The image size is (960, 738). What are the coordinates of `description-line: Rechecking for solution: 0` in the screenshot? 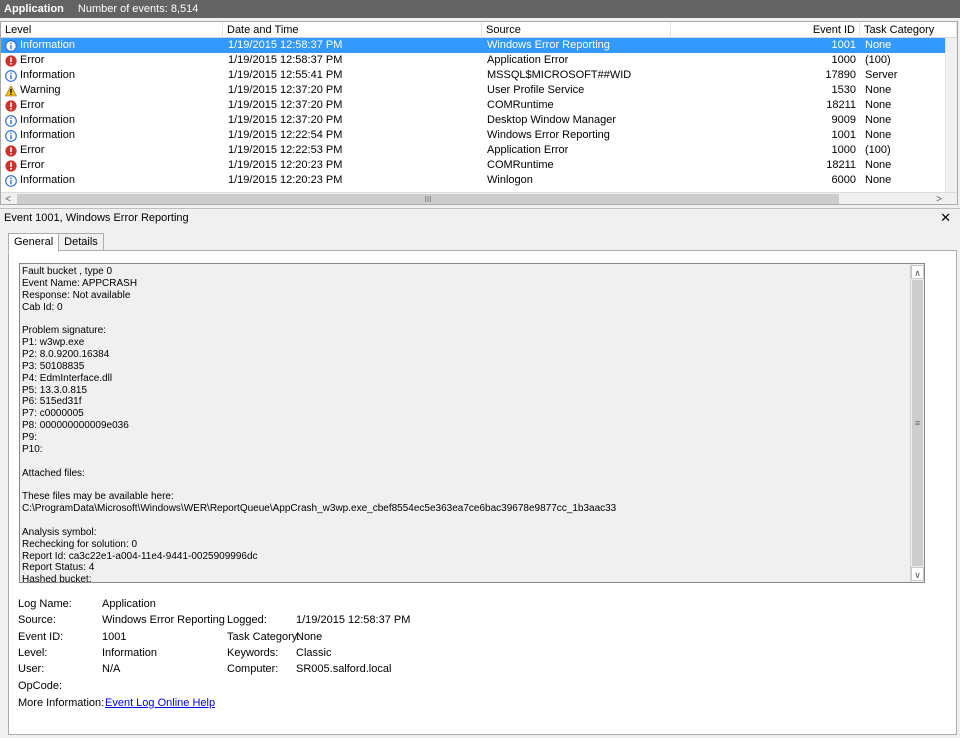 It's located at (80, 544).